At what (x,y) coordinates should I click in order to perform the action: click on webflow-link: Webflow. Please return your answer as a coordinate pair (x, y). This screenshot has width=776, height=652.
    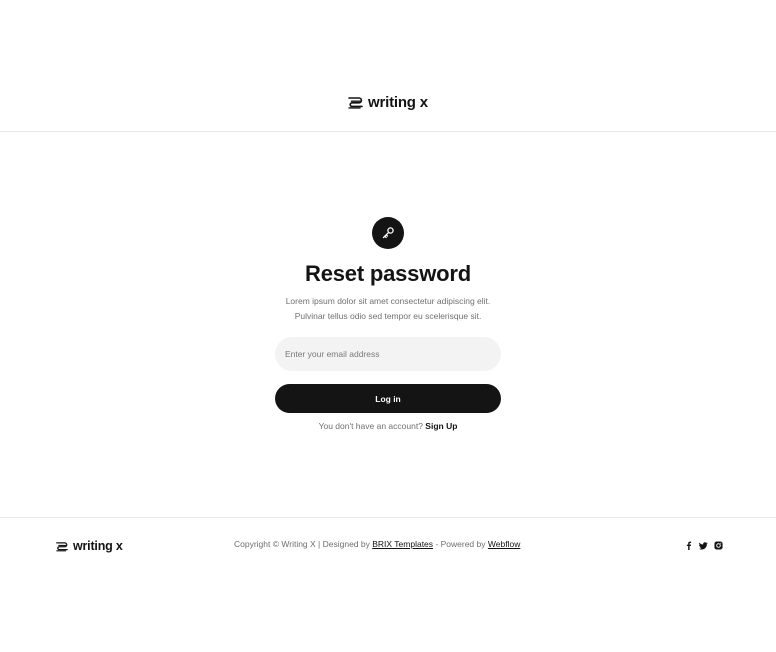
    Looking at the image, I should click on (504, 544).